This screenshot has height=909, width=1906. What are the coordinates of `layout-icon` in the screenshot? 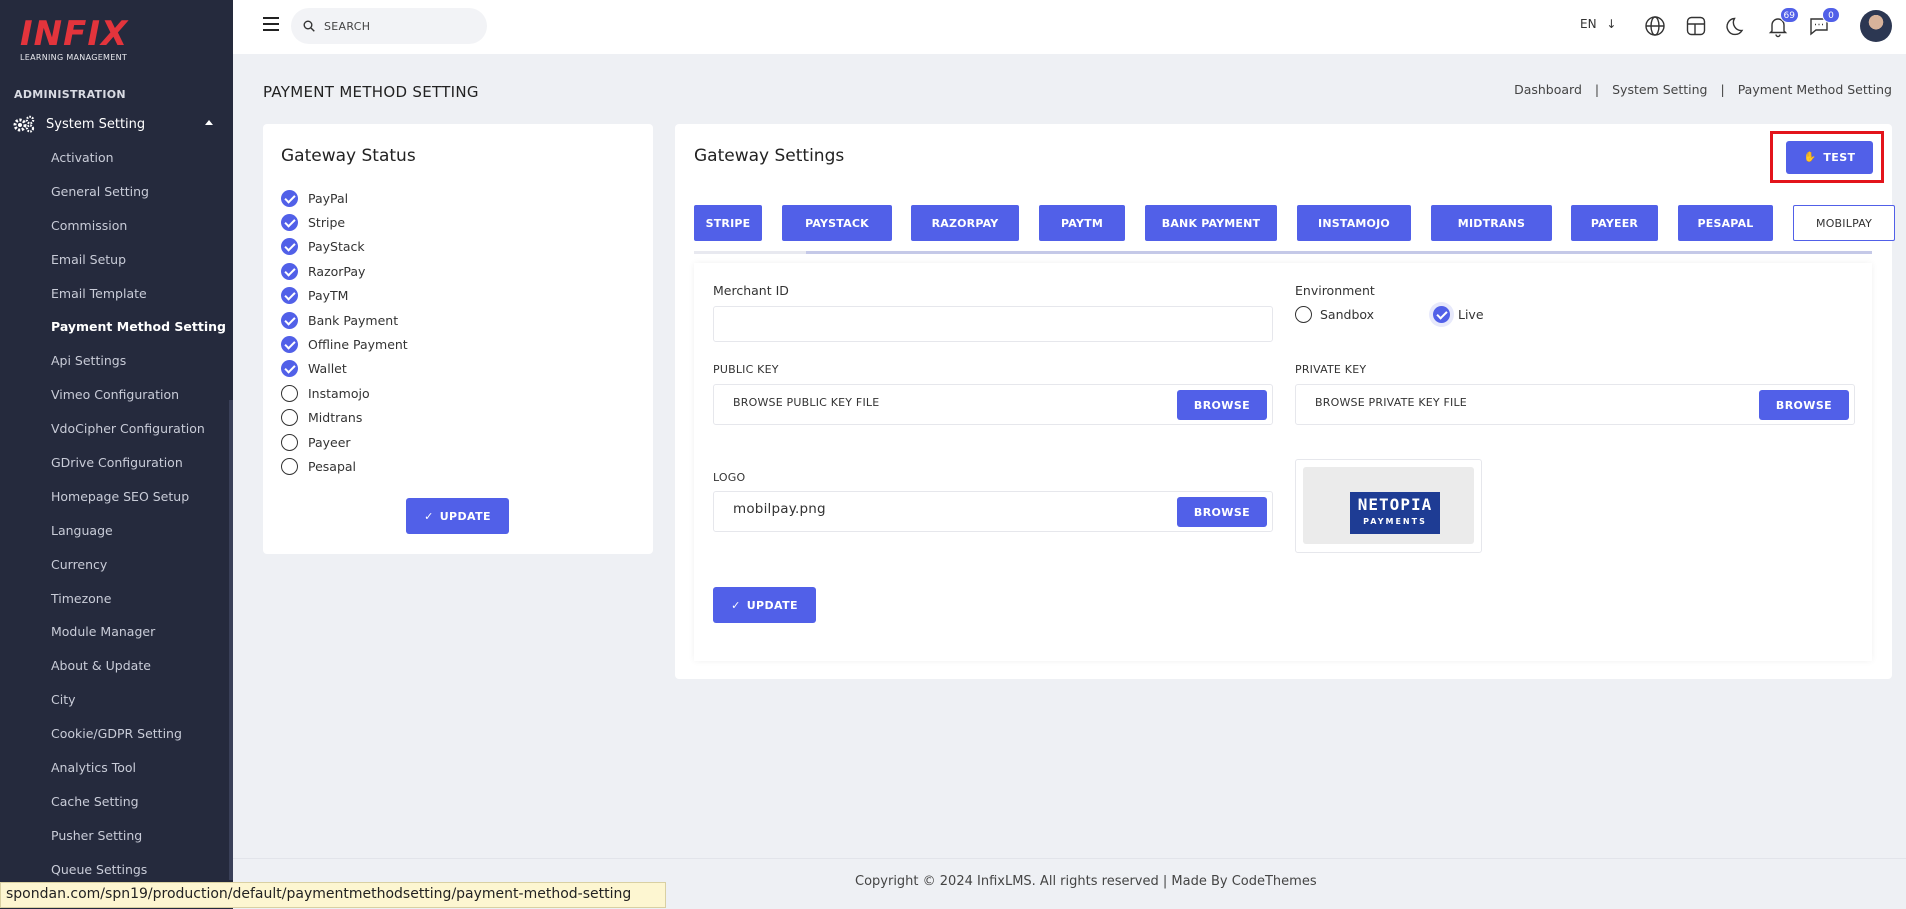 It's located at (1696, 26).